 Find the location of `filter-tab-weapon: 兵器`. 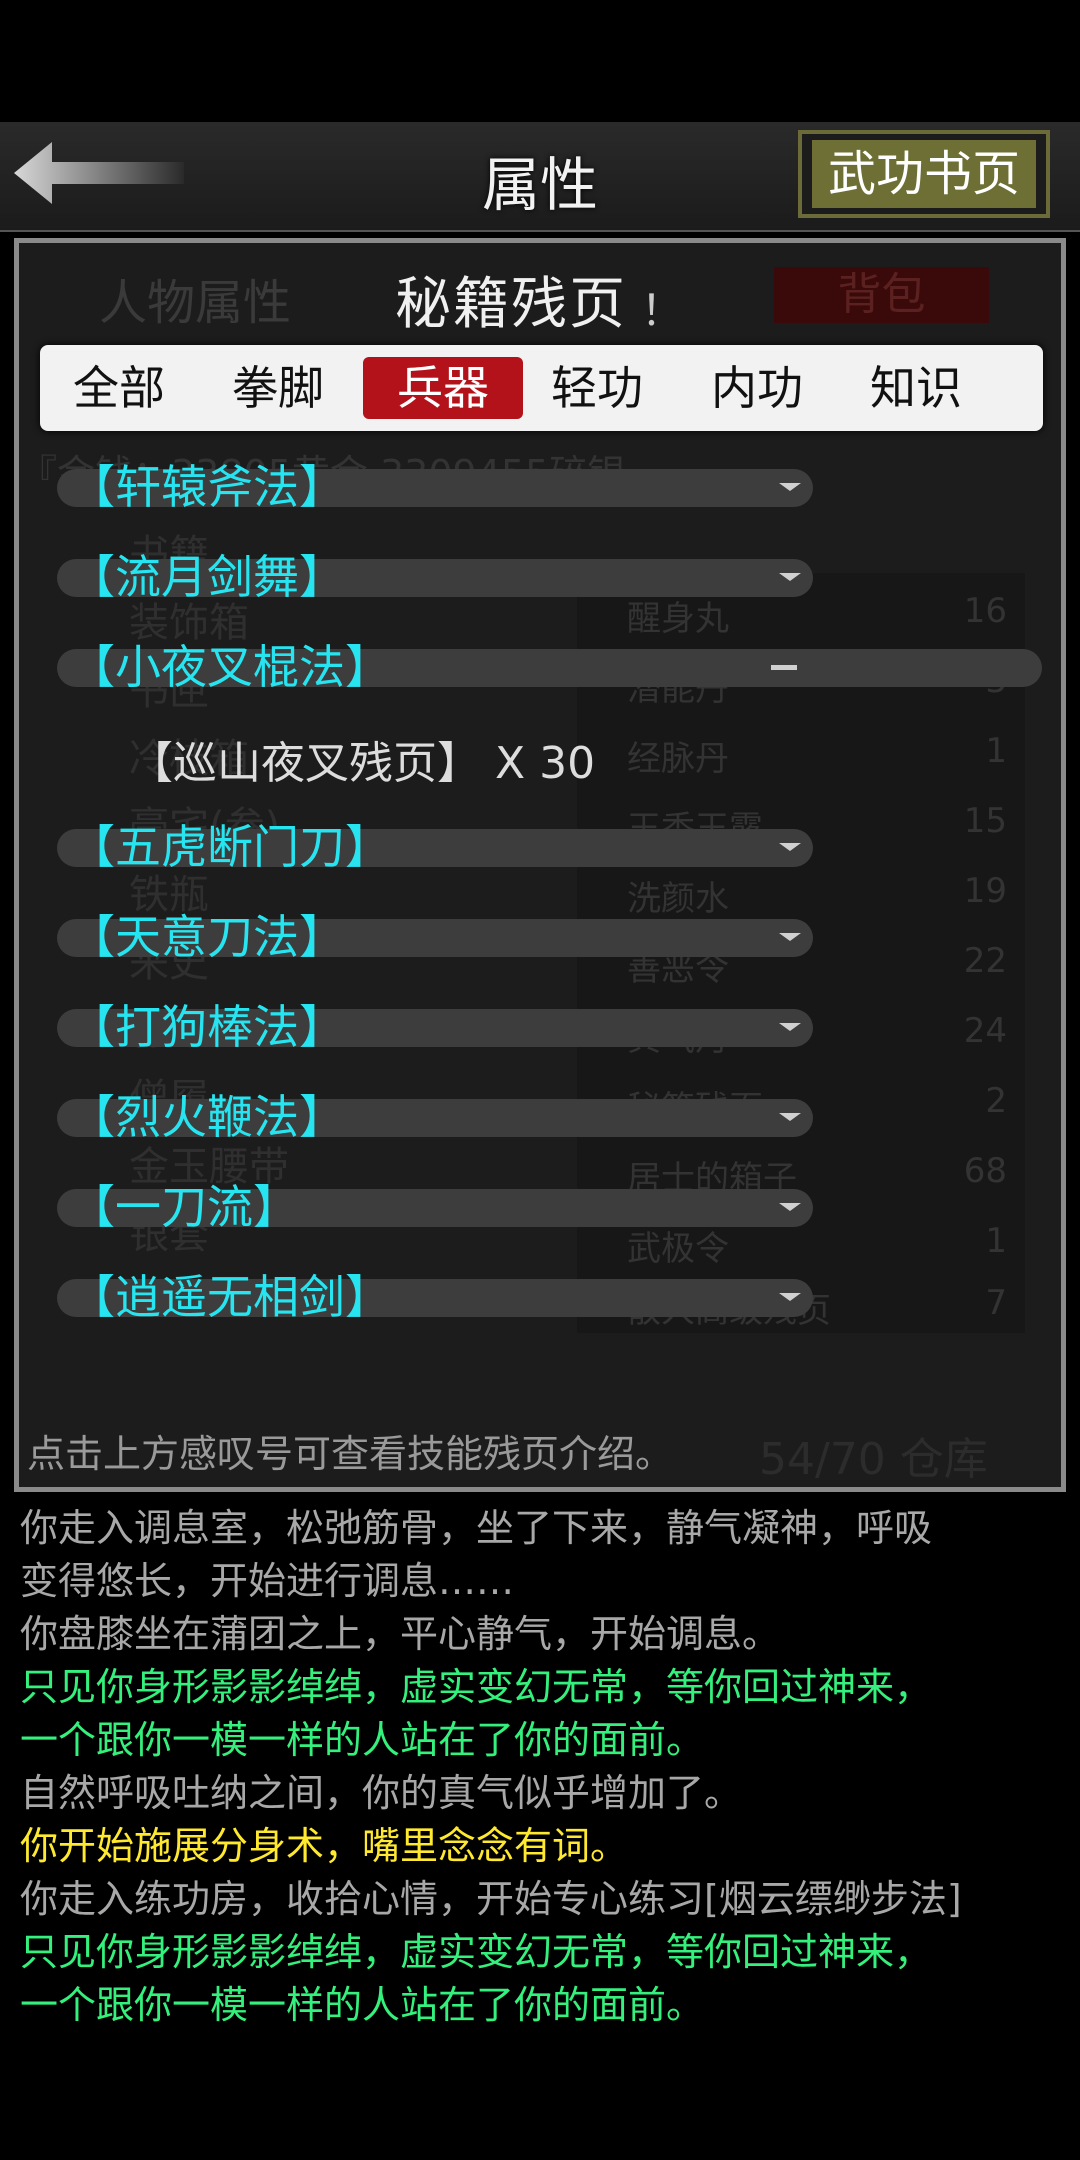

filter-tab-weapon: 兵器 is located at coordinates (443, 388).